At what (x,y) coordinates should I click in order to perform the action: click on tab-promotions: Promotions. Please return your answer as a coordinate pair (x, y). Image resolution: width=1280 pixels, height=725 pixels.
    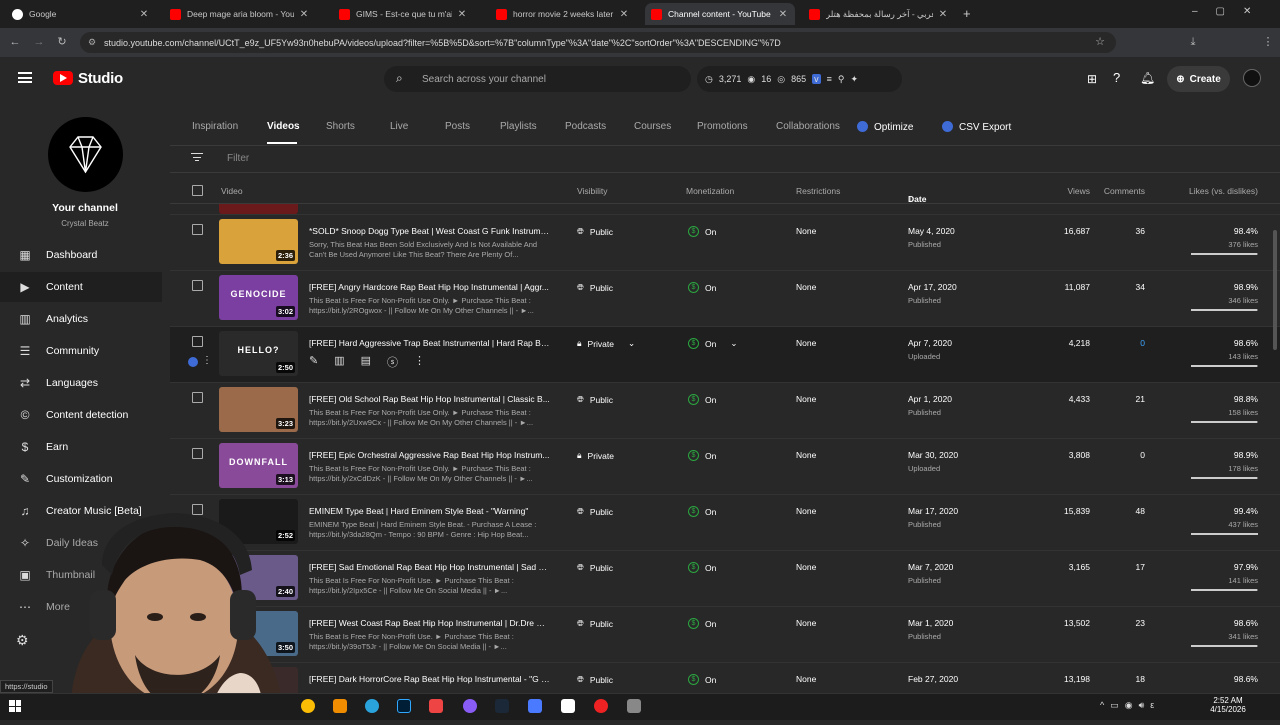
    Looking at the image, I should click on (722, 126).